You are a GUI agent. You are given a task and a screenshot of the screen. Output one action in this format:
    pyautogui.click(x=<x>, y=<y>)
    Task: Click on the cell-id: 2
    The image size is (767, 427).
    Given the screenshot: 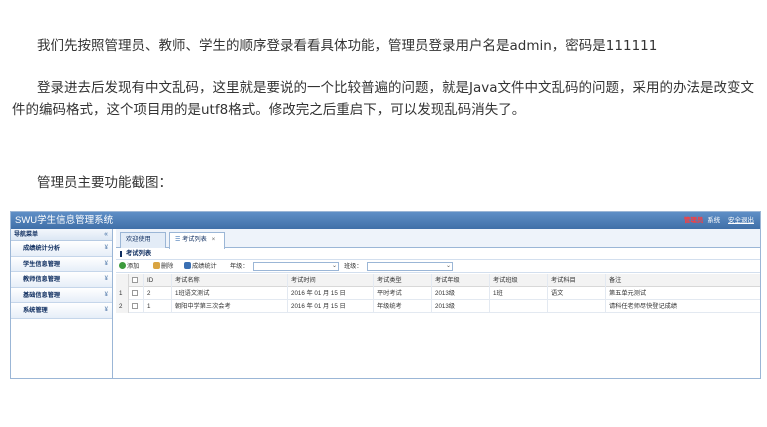 What is the action you would take?
    pyautogui.click(x=158, y=293)
    